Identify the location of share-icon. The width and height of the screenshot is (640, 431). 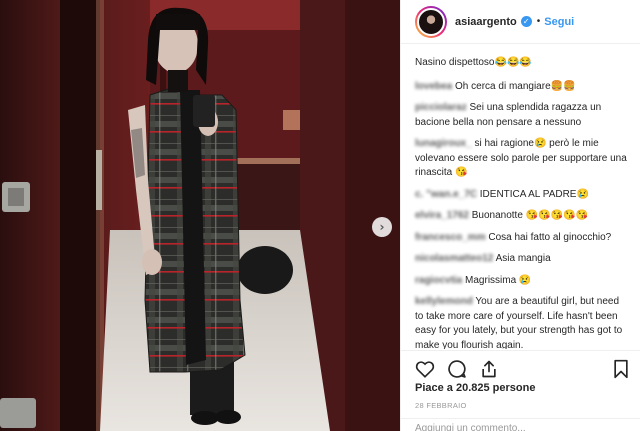
(489, 369).